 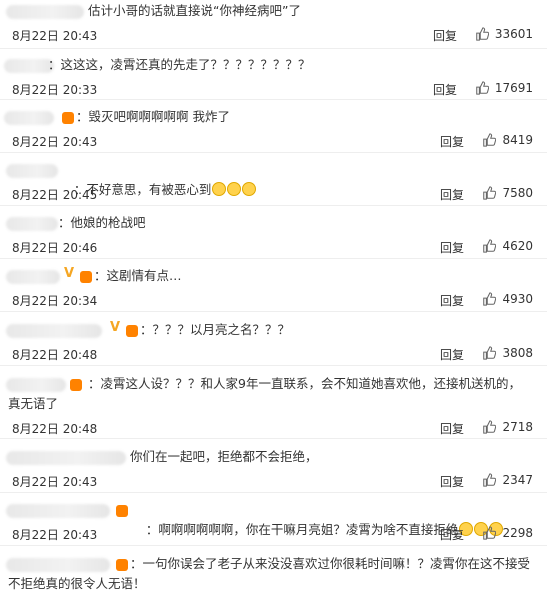 I want to click on like-count: 7580, so click(x=517, y=193).